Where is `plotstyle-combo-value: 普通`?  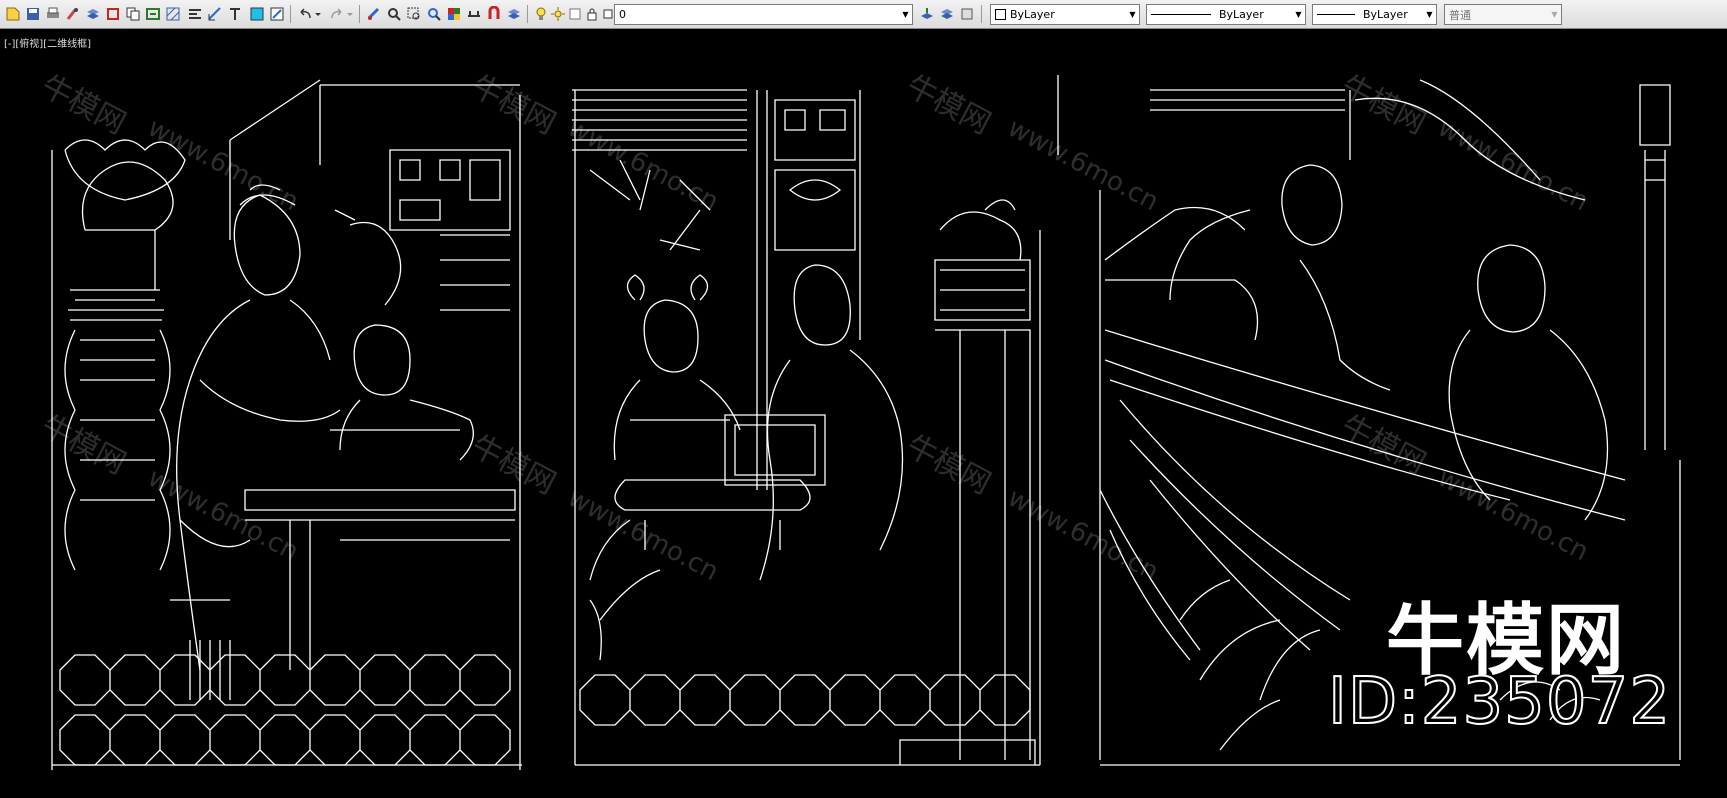 plotstyle-combo-value: 普通 is located at coordinates (1460, 15).